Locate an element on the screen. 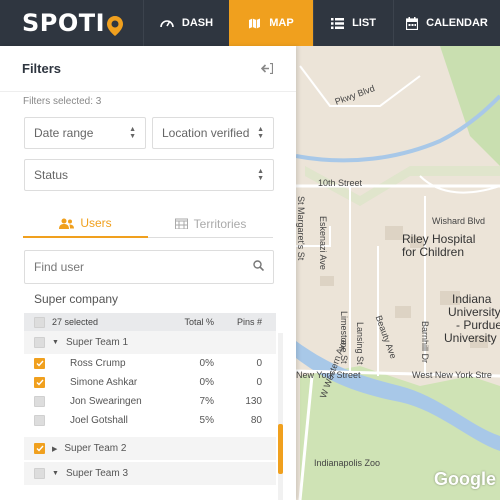 The height and width of the screenshot is (500, 500). users-icon is located at coordinates (67, 223).